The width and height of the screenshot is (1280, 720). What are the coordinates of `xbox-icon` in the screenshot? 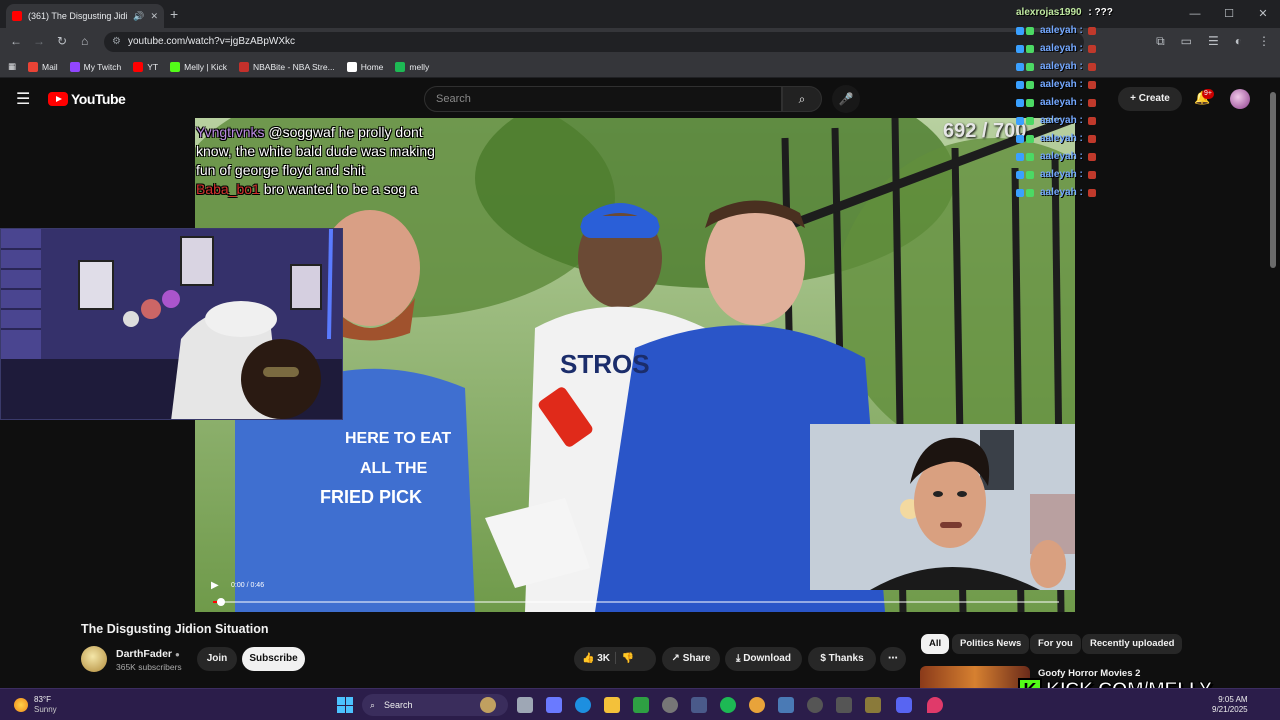 It's located at (641, 705).